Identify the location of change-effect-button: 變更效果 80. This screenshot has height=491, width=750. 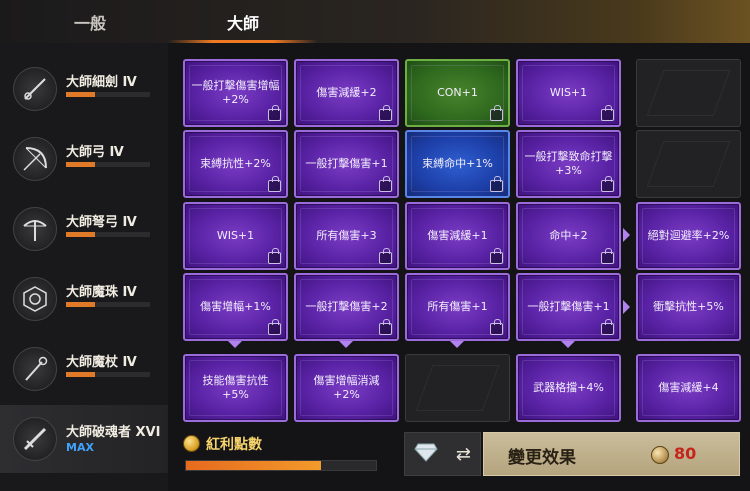
(611, 454).